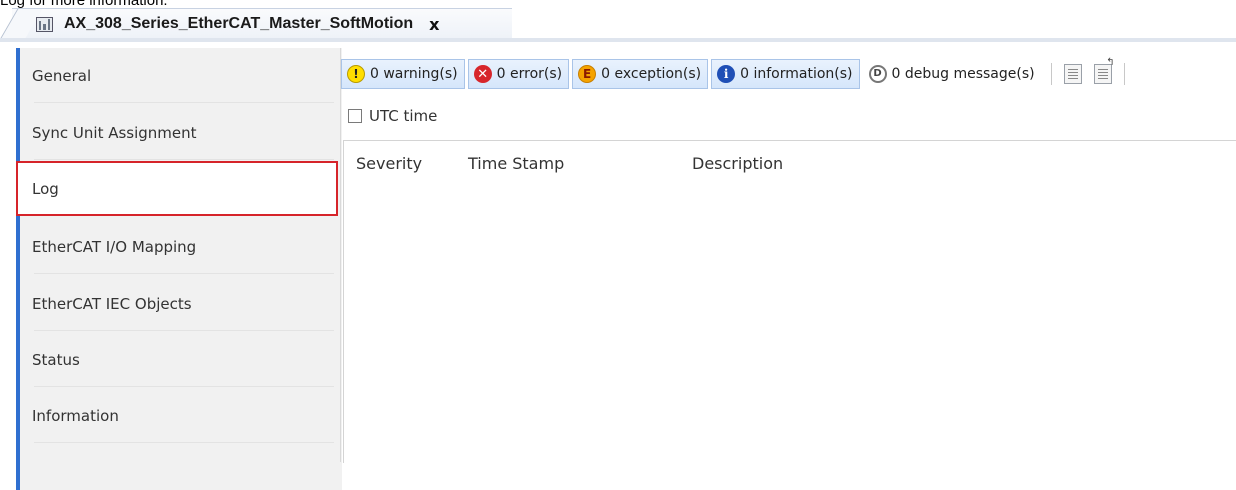  What do you see at coordinates (389, 163) in the screenshot?
I see `column-header-severity: Severity` at bounding box center [389, 163].